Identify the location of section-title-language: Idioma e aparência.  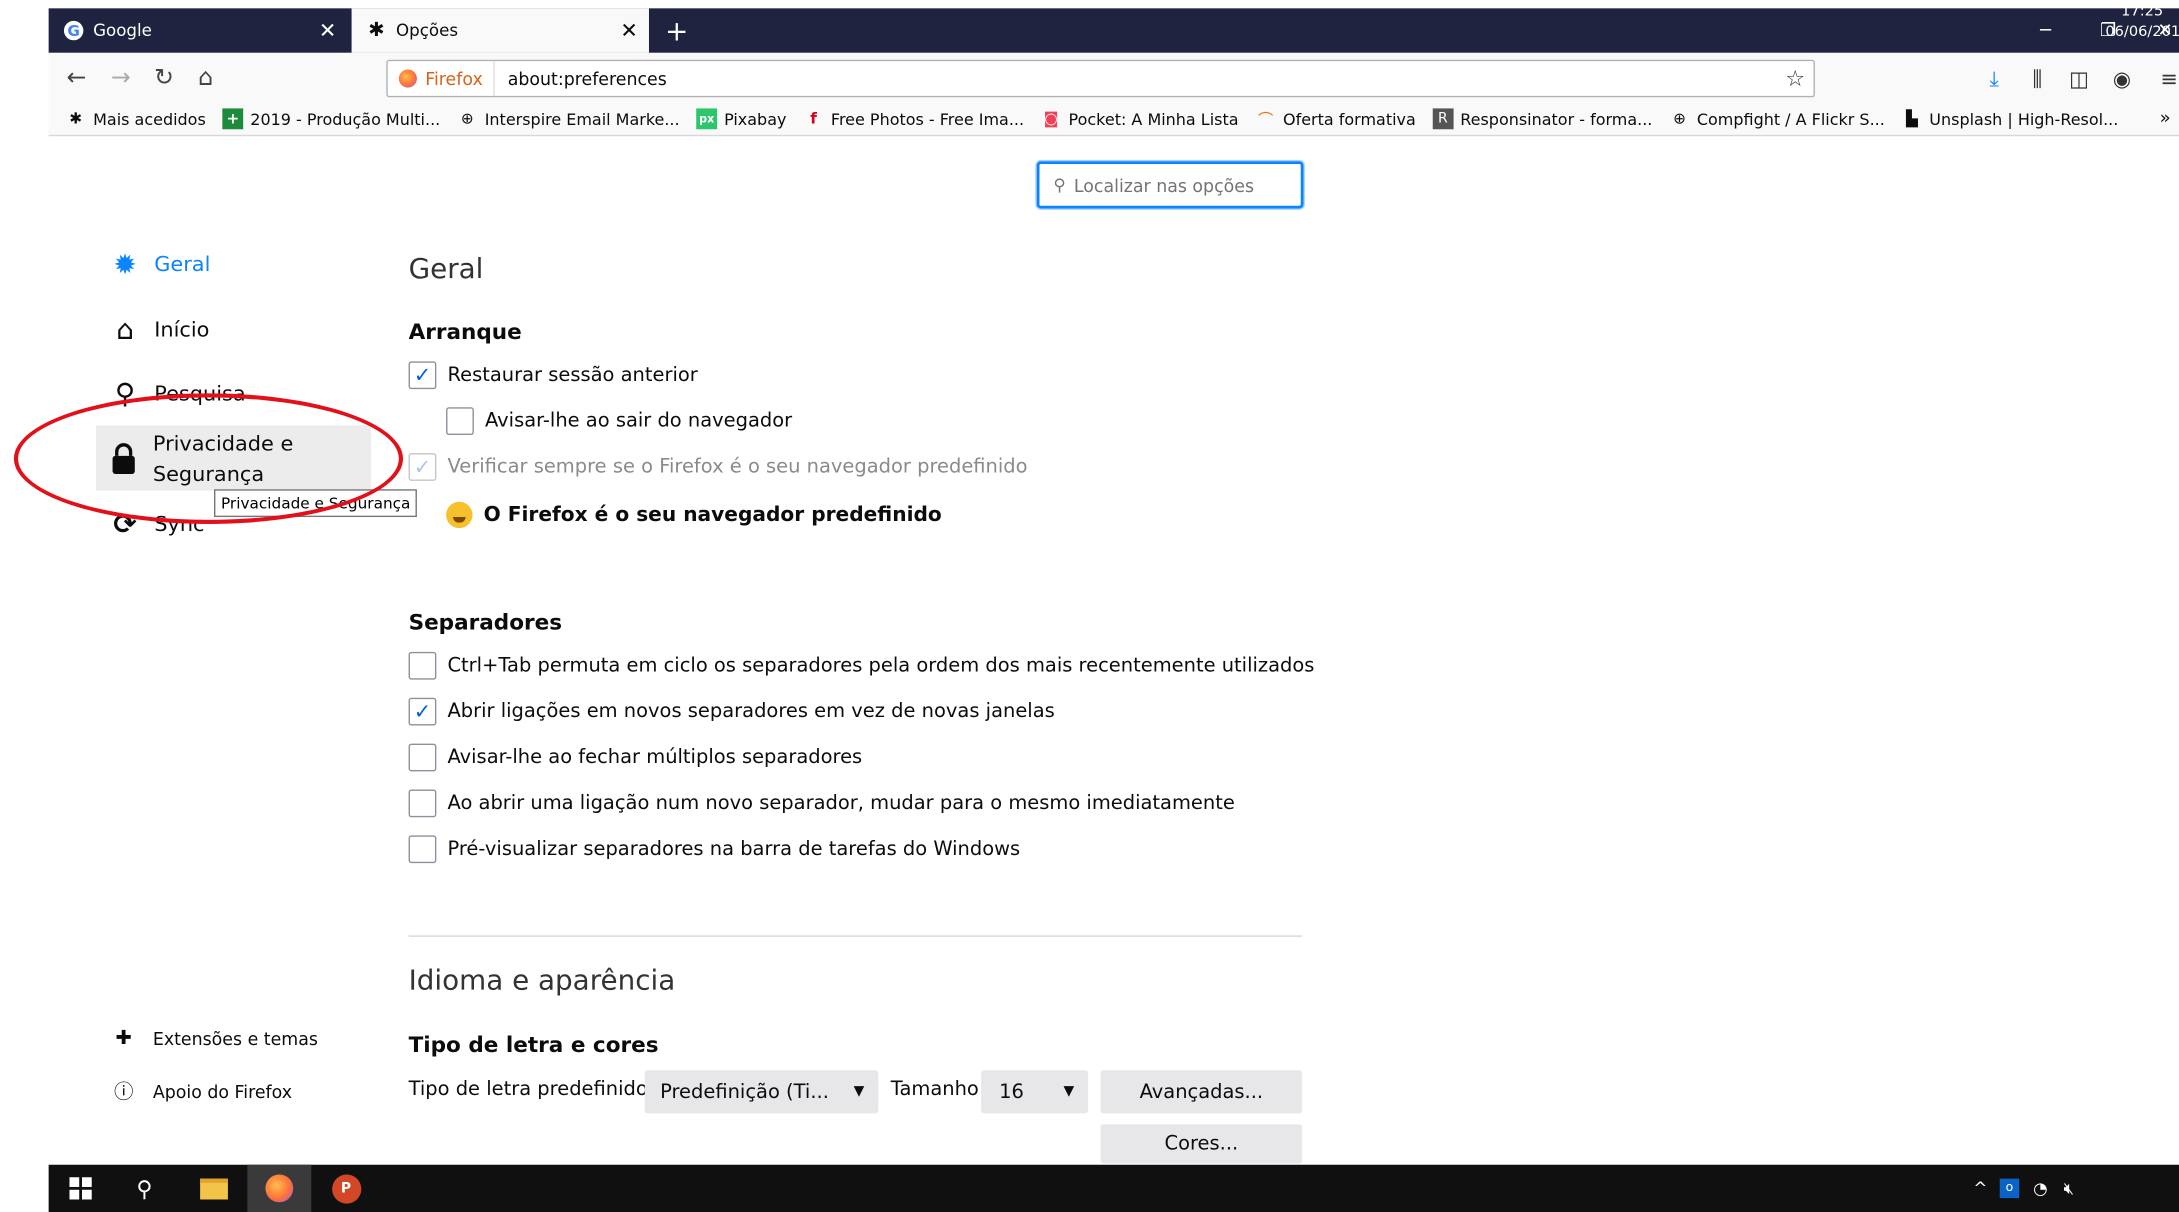
(542, 980).